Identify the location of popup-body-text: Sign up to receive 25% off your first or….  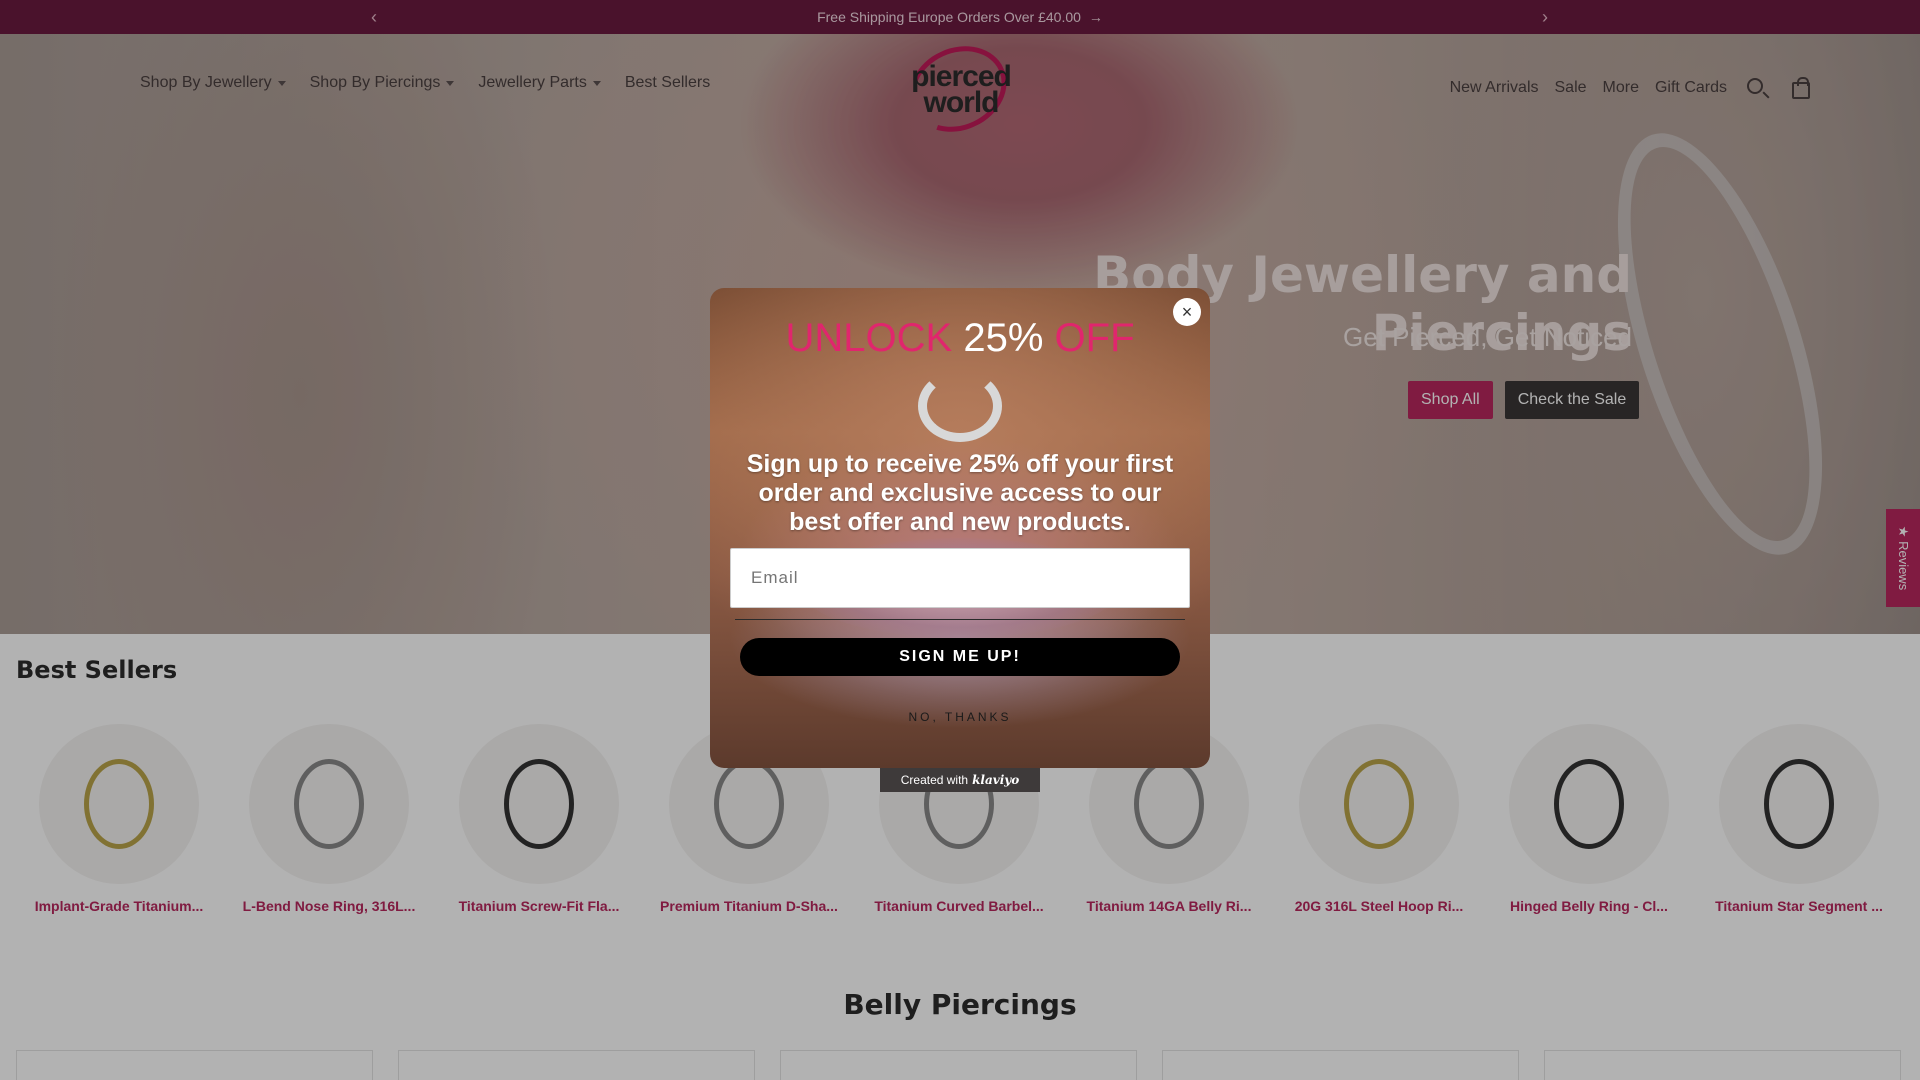
(960, 493).